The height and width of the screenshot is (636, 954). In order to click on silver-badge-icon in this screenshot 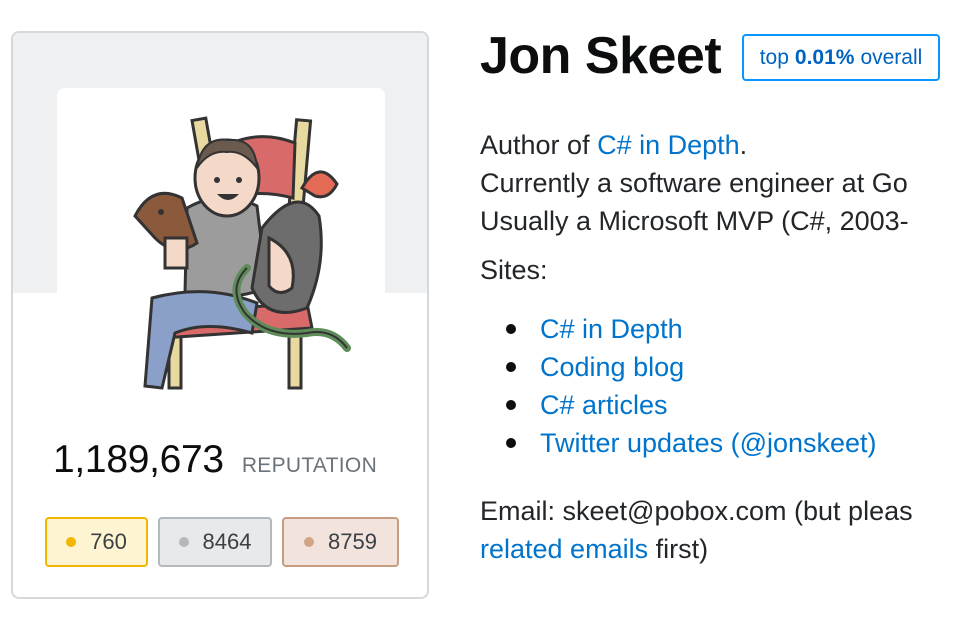, I will do `click(183, 542)`.